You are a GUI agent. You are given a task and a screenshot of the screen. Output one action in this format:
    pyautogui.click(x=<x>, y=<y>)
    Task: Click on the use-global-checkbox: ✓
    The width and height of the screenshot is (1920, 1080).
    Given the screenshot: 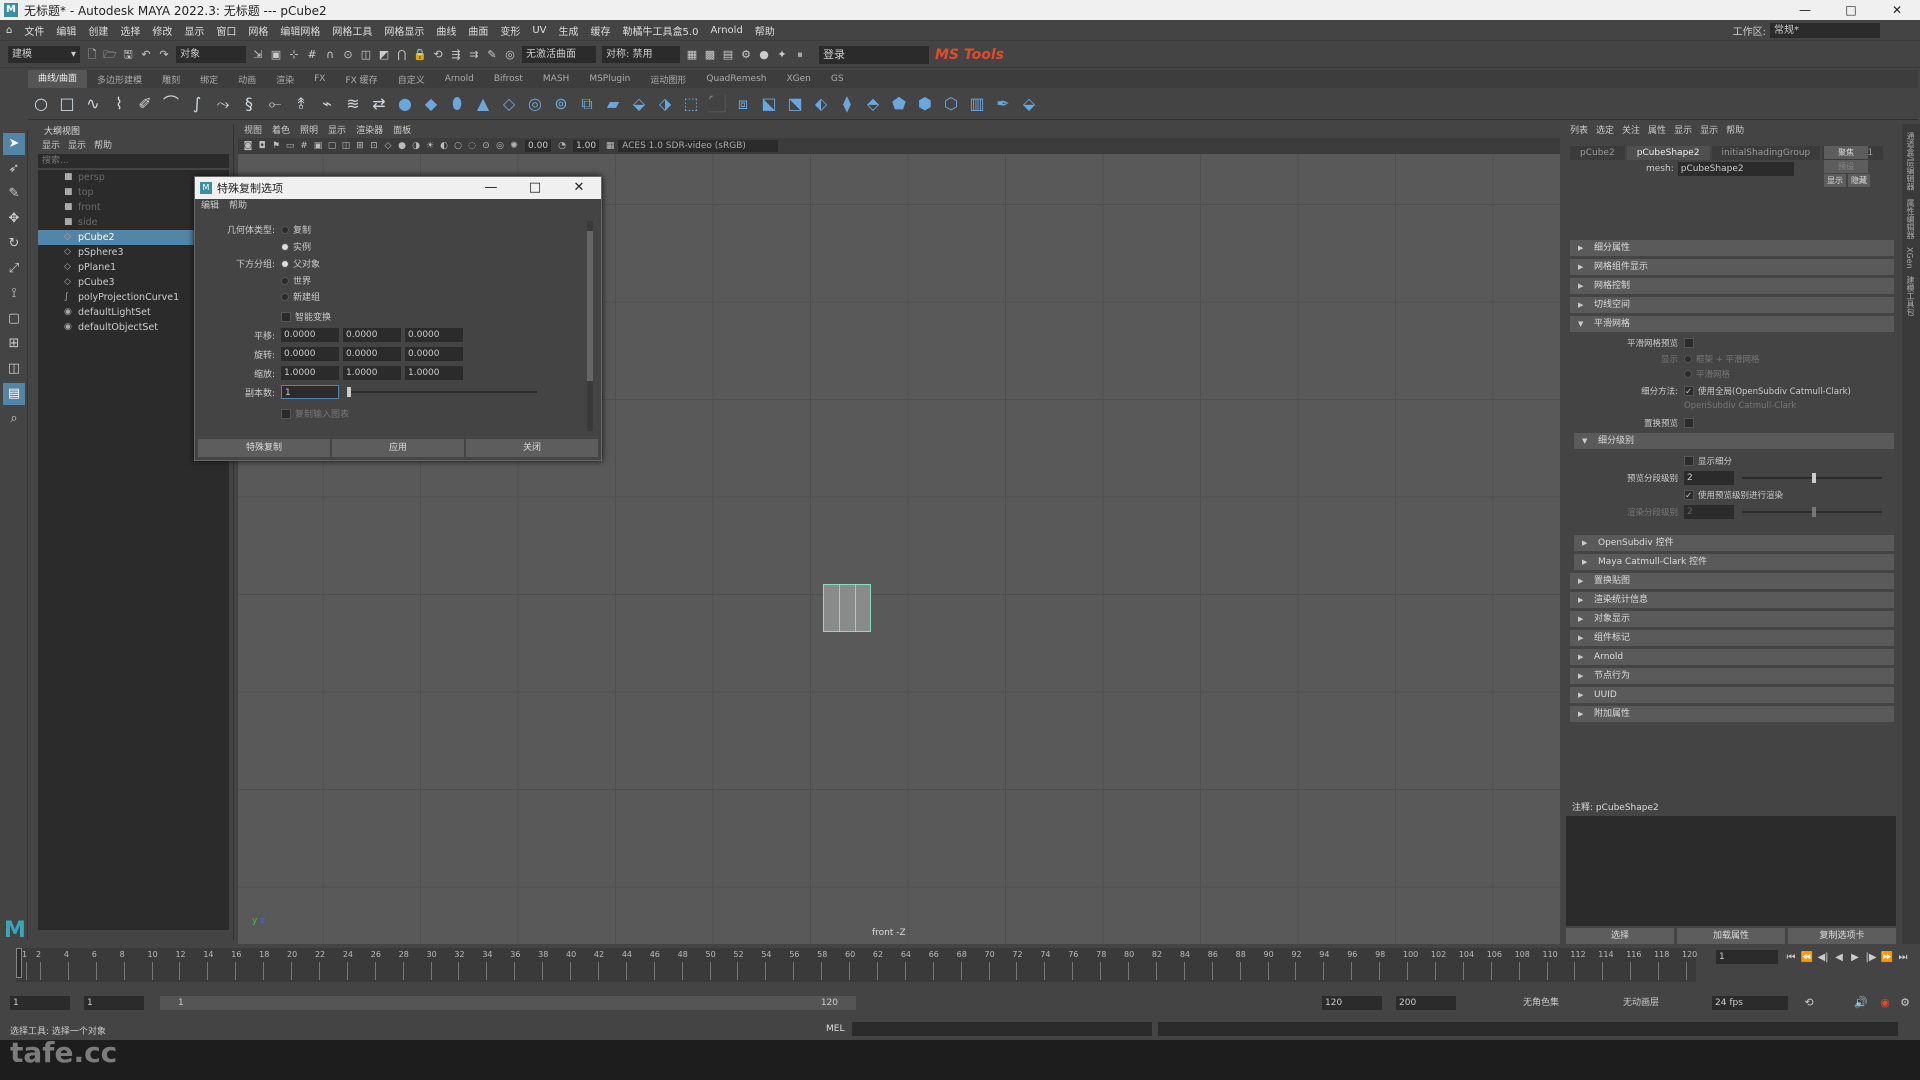 What is the action you would take?
    pyautogui.click(x=1689, y=391)
    